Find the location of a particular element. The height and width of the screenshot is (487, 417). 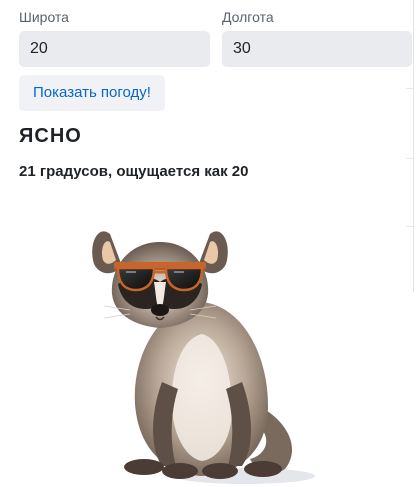

latitude-label: Широта is located at coordinates (44, 17).